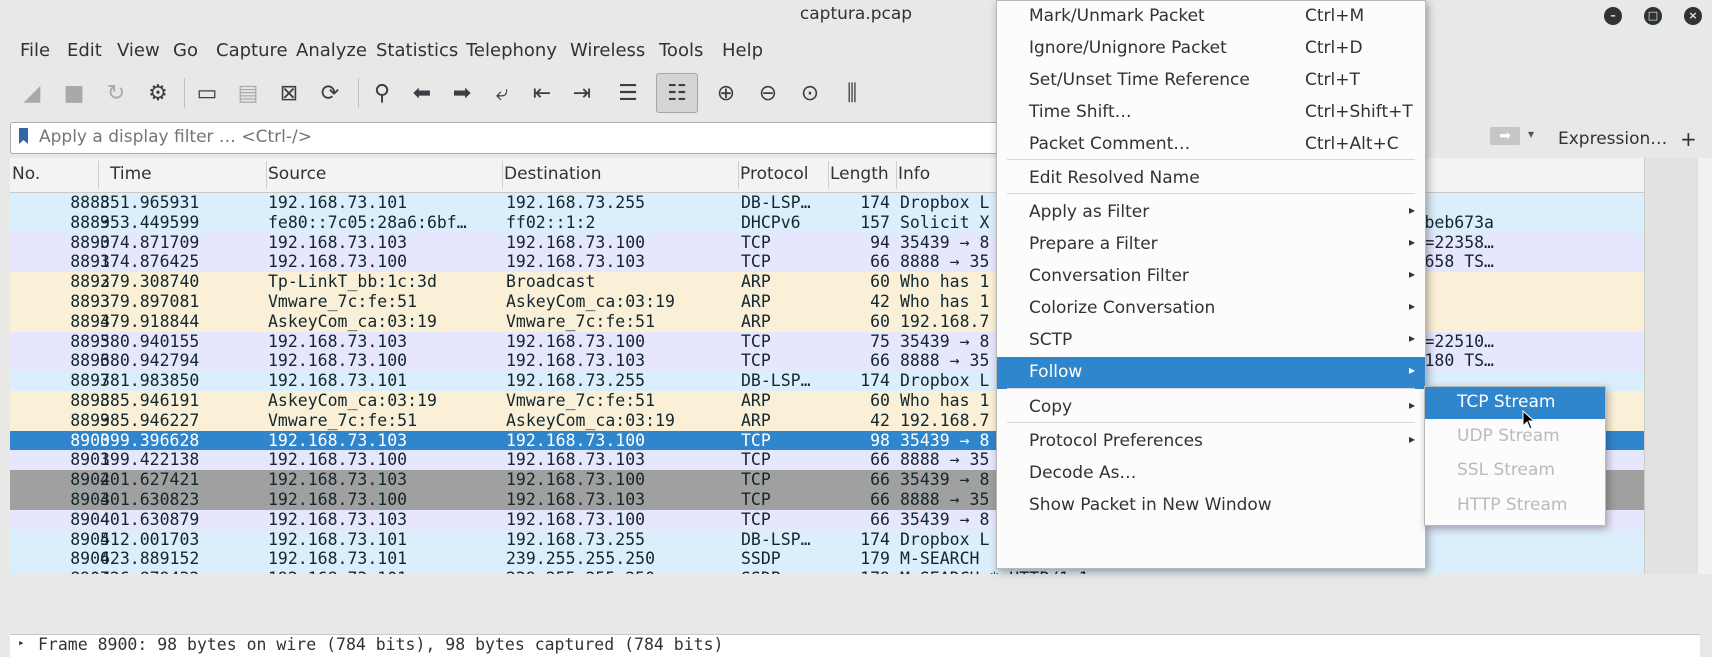 This screenshot has height=657, width=1712. I want to click on column-header-source: Source, so click(297, 174).